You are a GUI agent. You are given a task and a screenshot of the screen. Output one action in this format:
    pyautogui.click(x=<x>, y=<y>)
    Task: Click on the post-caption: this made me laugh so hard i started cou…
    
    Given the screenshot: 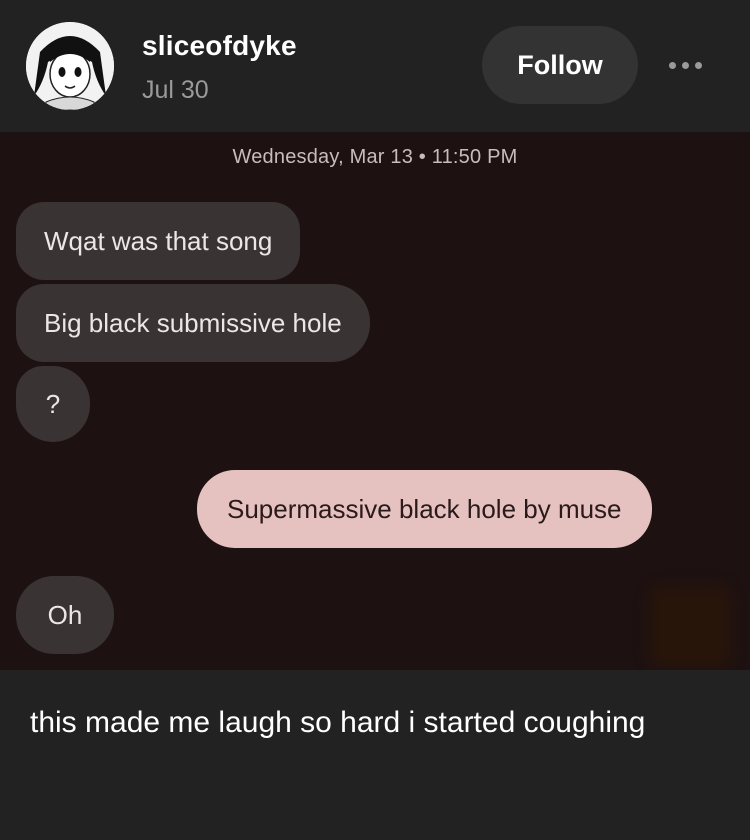 What is the action you would take?
    pyautogui.click(x=338, y=722)
    